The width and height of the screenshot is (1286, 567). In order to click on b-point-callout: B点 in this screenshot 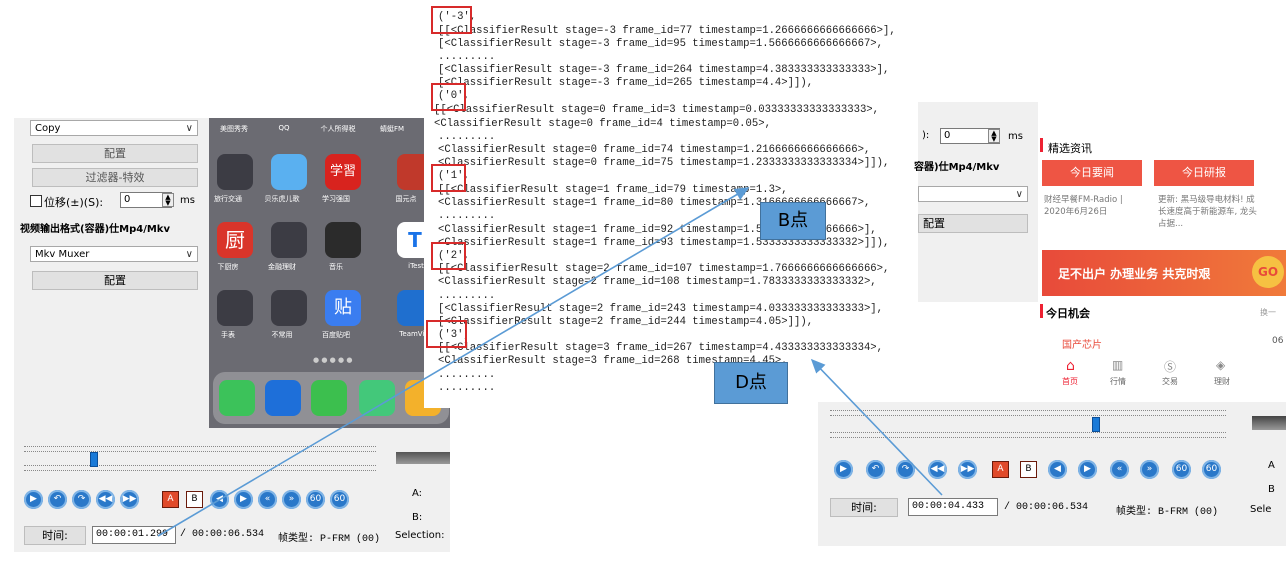, I will do `click(793, 221)`.